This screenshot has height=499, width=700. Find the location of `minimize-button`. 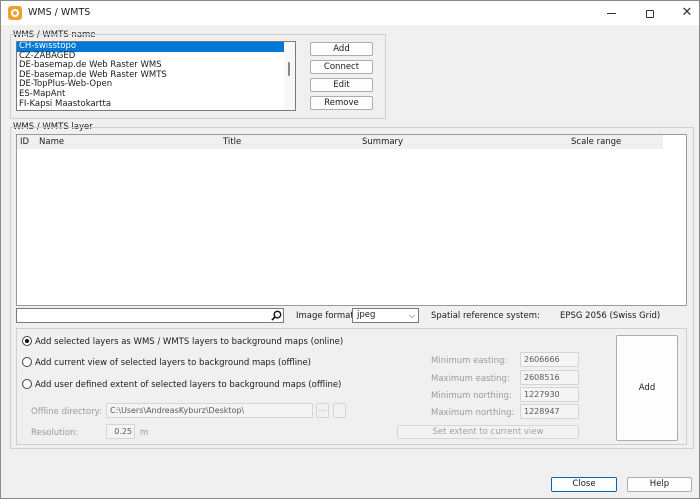

minimize-button is located at coordinates (611, 13).